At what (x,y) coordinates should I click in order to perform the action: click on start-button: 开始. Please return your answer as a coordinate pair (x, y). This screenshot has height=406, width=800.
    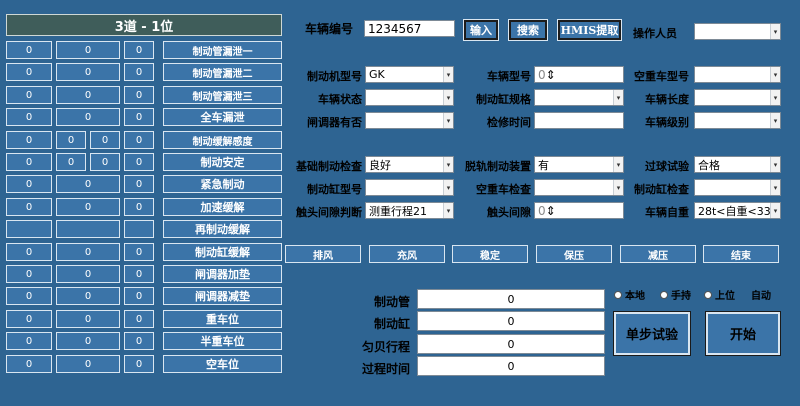
    Looking at the image, I should click on (743, 333).